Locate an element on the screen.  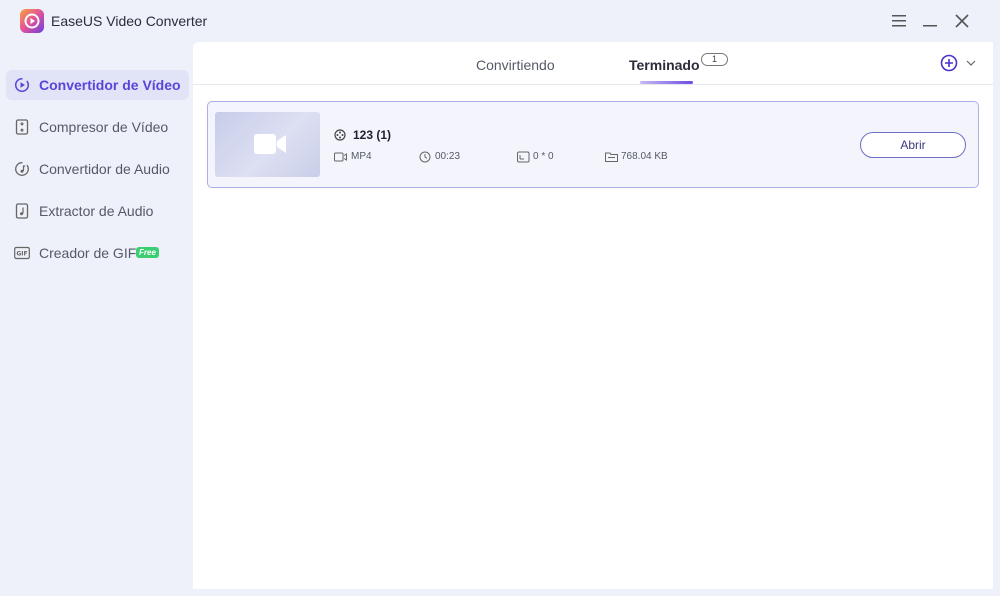
sidebar-item-label: Creador de GIF is located at coordinates (88, 253).